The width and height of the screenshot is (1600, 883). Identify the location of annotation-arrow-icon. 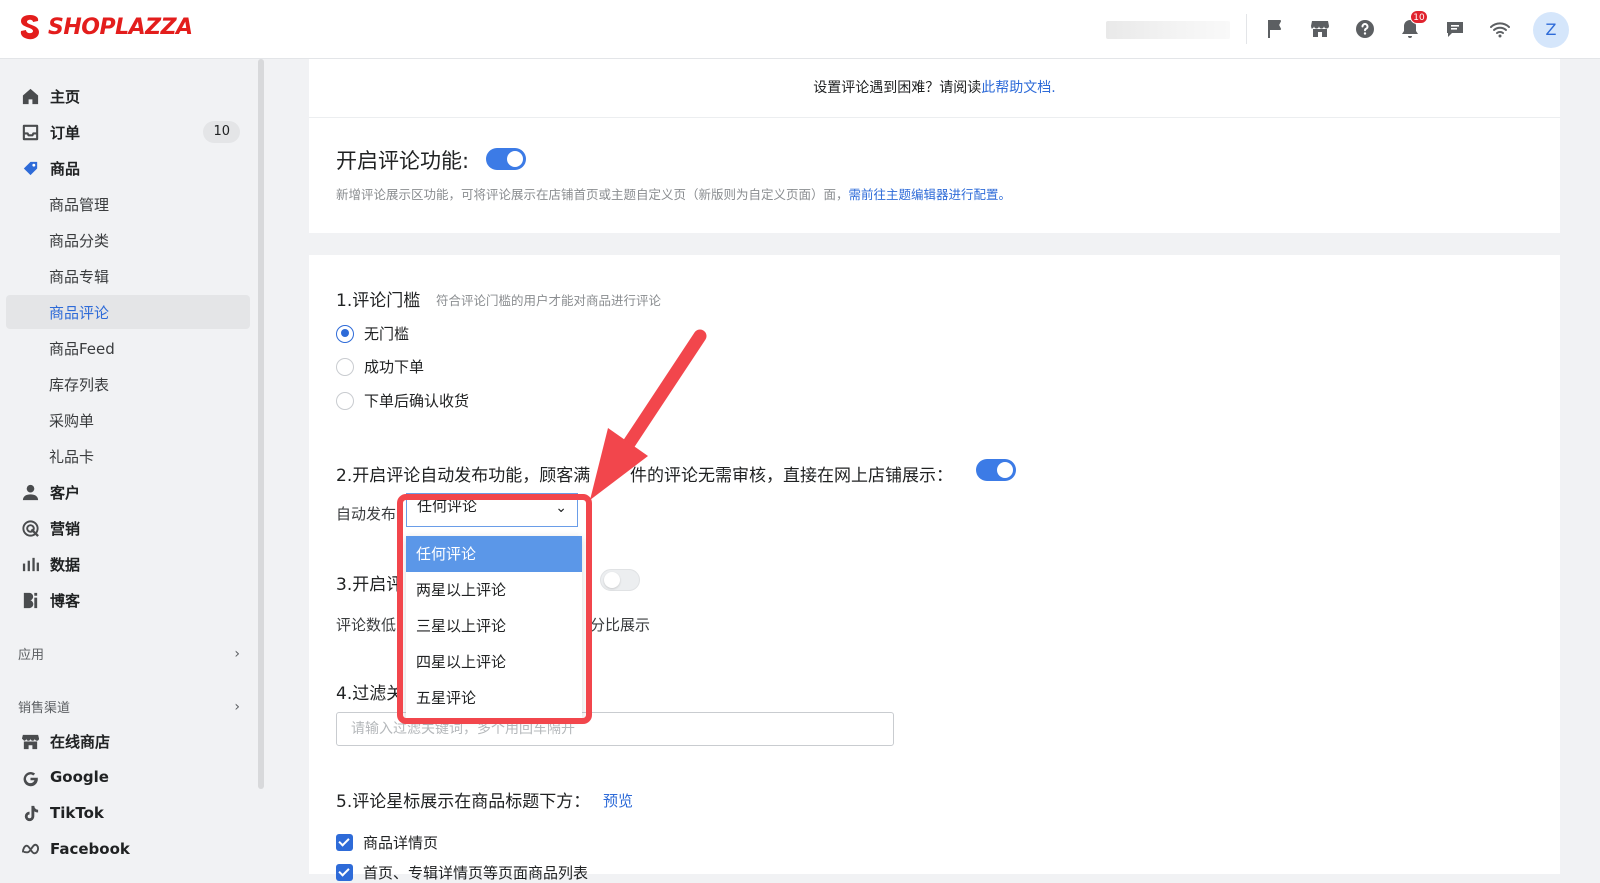
(648, 414).